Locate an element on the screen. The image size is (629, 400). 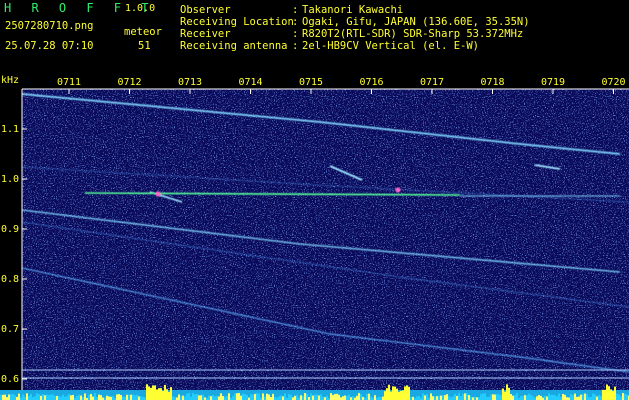
x-tick-label: 0711 is located at coordinates (69, 82).